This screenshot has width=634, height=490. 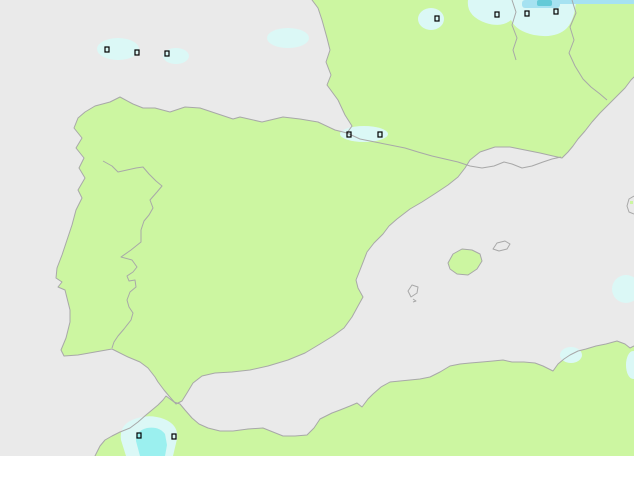 I want to click on precip-patch-teal, so click(x=544, y=3).